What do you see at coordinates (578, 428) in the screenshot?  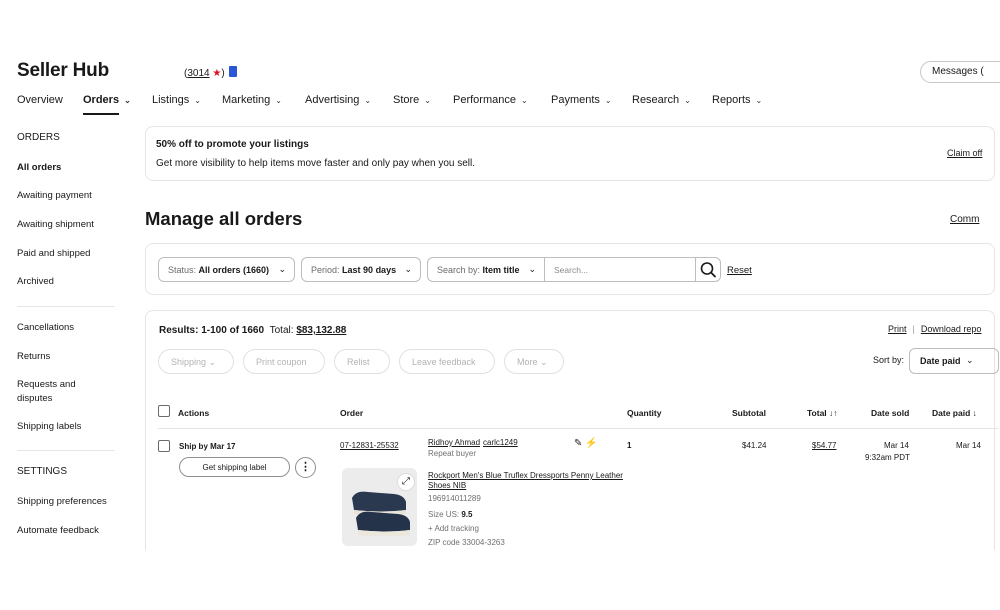 I see `table-header-divider` at bounding box center [578, 428].